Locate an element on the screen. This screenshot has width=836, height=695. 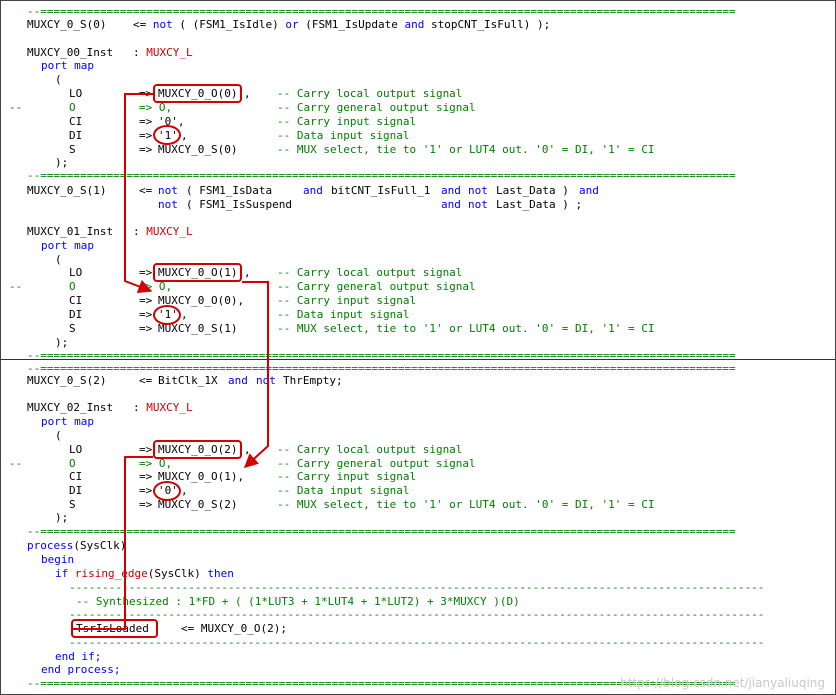
arrow-2-to-out is located at coordinates (112, 543).